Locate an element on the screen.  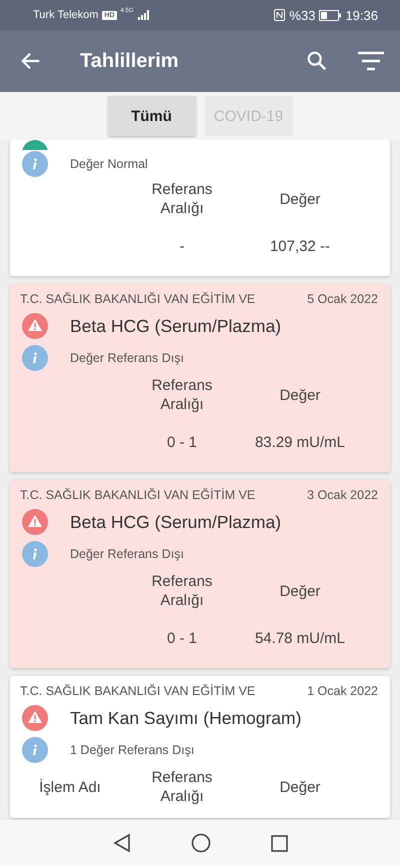
back-nav-icon is located at coordinates (121, 843).